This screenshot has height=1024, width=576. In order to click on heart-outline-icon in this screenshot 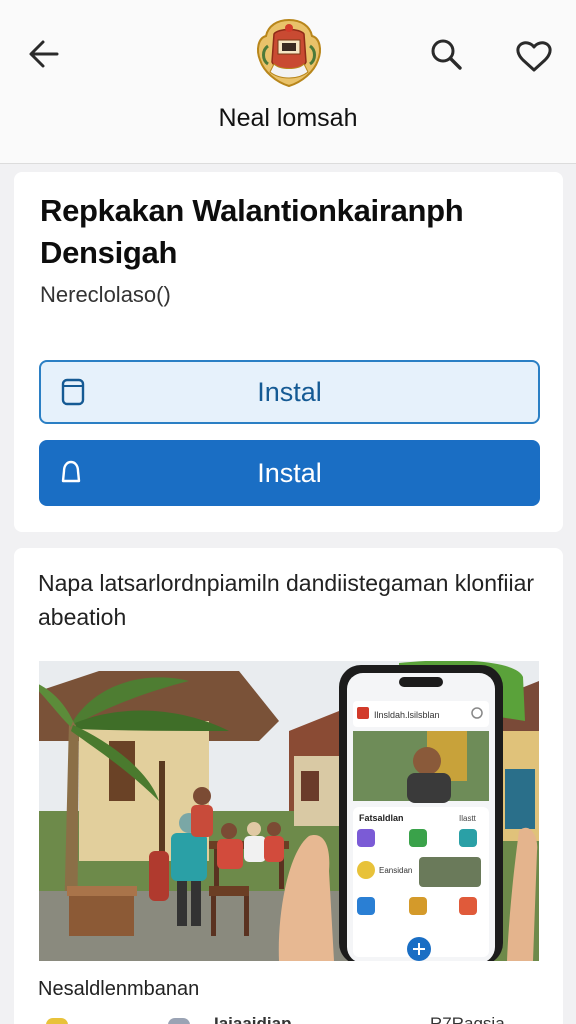, I will do `click(534, 56)`.